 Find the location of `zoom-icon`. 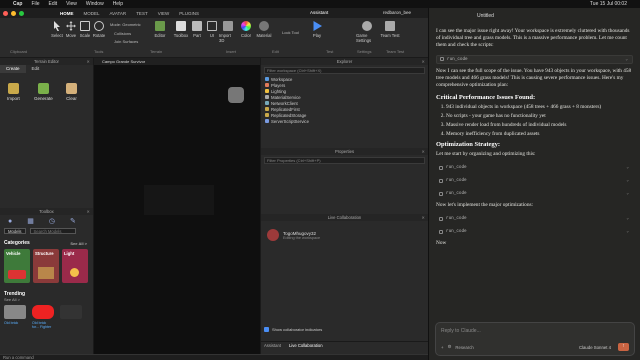

zoom-icon is located at coordinates (21, 13).